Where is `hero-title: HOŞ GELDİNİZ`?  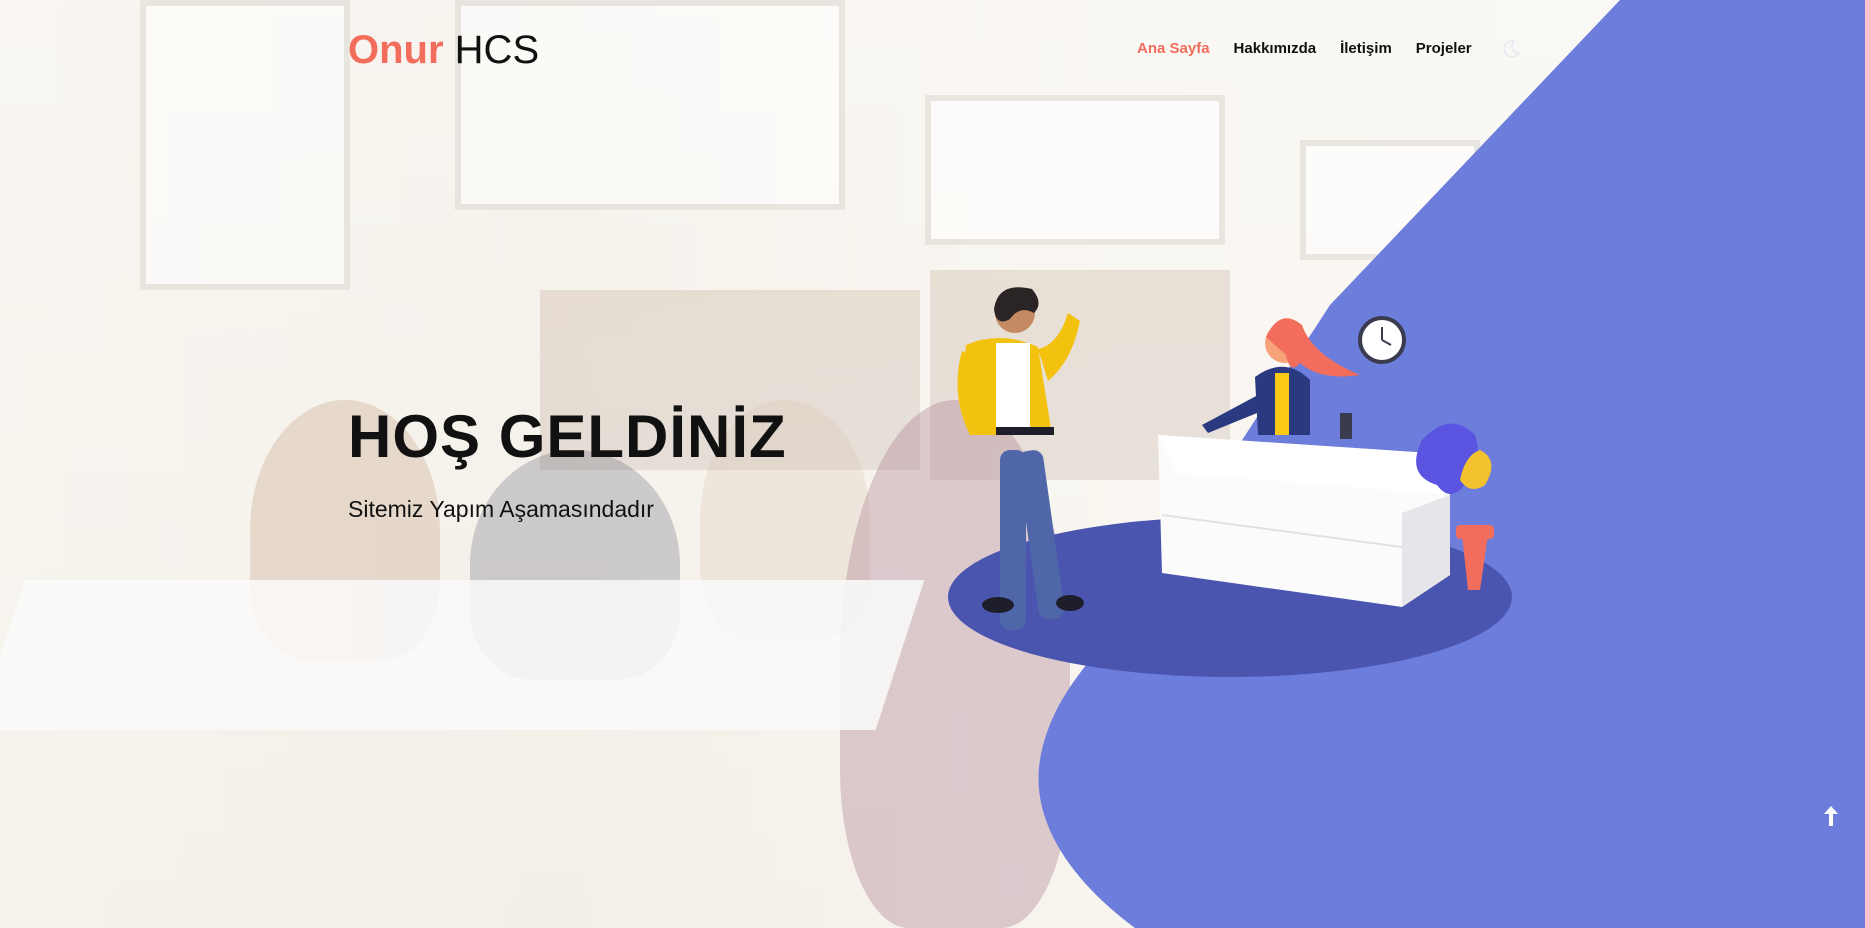
hero-title: HOŞ GELDİNİZ is located at coordinates (567, 436).